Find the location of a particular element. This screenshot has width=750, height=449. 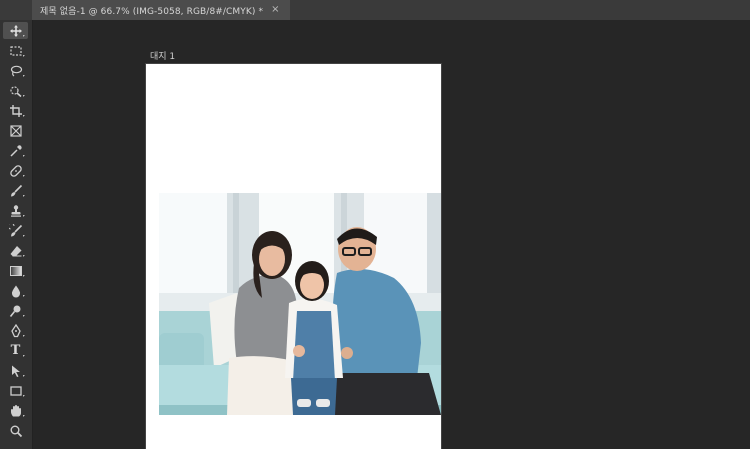

gradient-icon is located at coordinates (15, 270).